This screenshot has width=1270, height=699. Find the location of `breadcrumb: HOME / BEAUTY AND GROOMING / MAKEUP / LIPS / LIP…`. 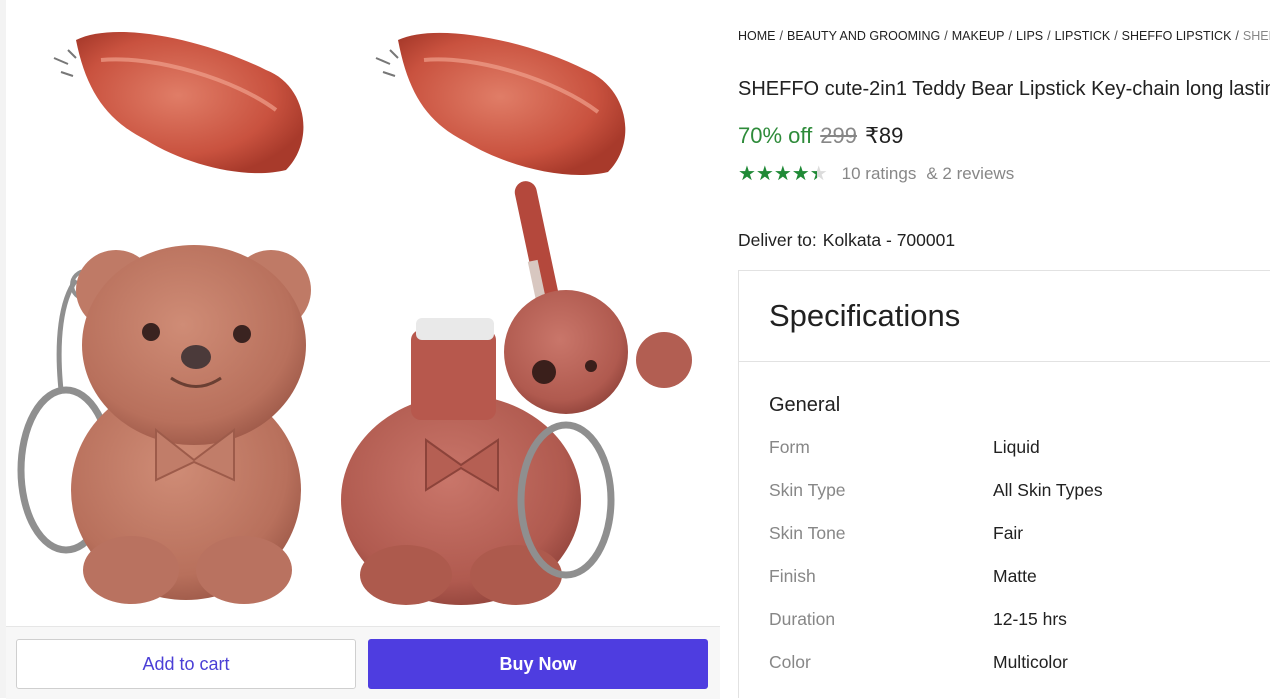

breadcrumb: HOME / BEAUTY AND GROOMING / MAKEUP / LIPS / LIP… is located at coordinates (1004, 36).